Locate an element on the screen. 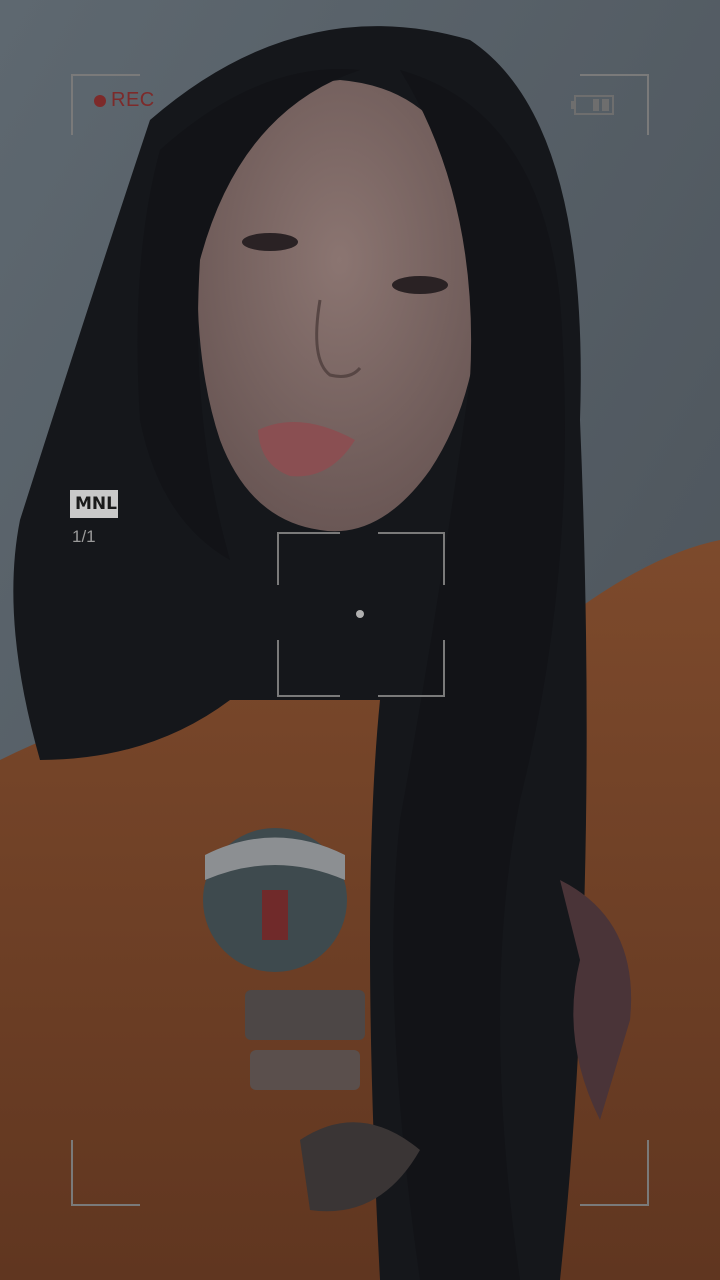  rec-indicator: REC is located at coordinates (124, 100).